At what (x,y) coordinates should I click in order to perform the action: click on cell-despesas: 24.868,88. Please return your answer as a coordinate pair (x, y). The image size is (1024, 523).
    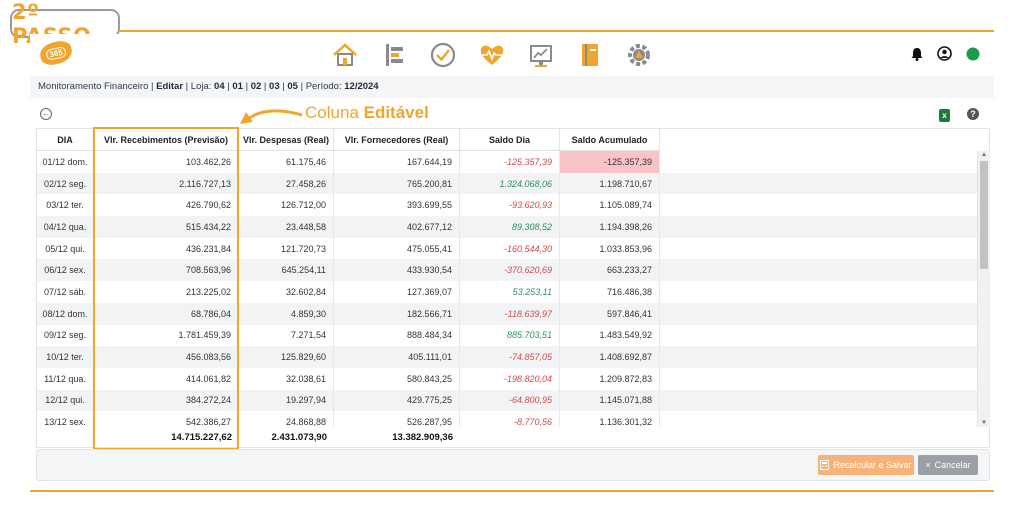
    Looking at the image, I should click on (286, 419).